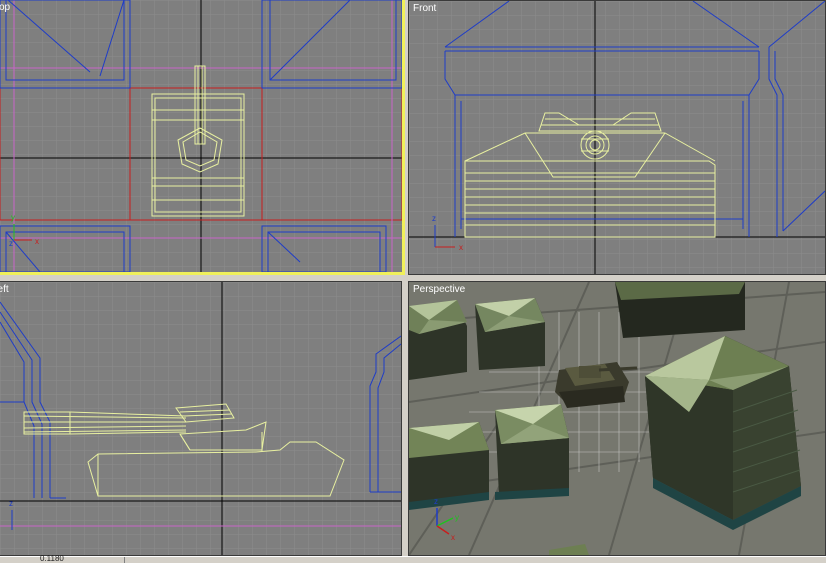 The width and height of the screenshot is (826, 563). I want to click on viewport-label-left: Left, so click(4, 289).